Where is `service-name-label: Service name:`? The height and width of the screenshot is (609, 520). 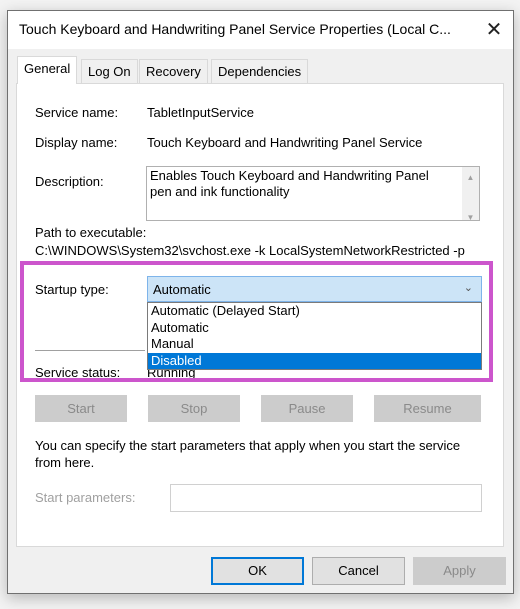
service-name-label: Service name: is located at coordinates (77, 112).